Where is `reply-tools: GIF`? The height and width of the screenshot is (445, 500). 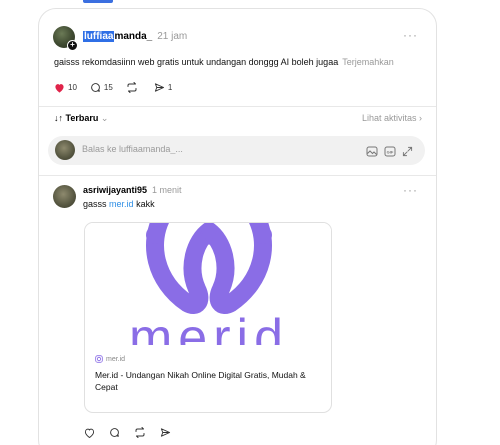
reply-tools: GIF is located at coordinates (386, 153).